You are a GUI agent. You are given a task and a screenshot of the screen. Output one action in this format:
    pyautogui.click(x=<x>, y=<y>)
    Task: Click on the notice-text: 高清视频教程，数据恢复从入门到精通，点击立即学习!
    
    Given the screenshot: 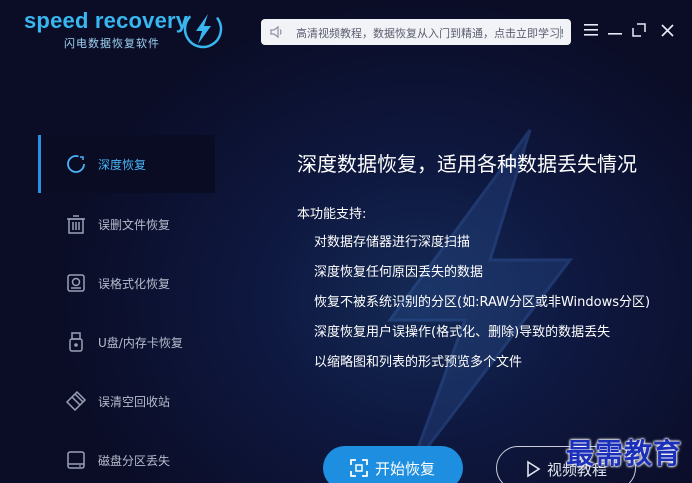 What is the action you would take?
    pyautogui.click(x=430, y=33)
    